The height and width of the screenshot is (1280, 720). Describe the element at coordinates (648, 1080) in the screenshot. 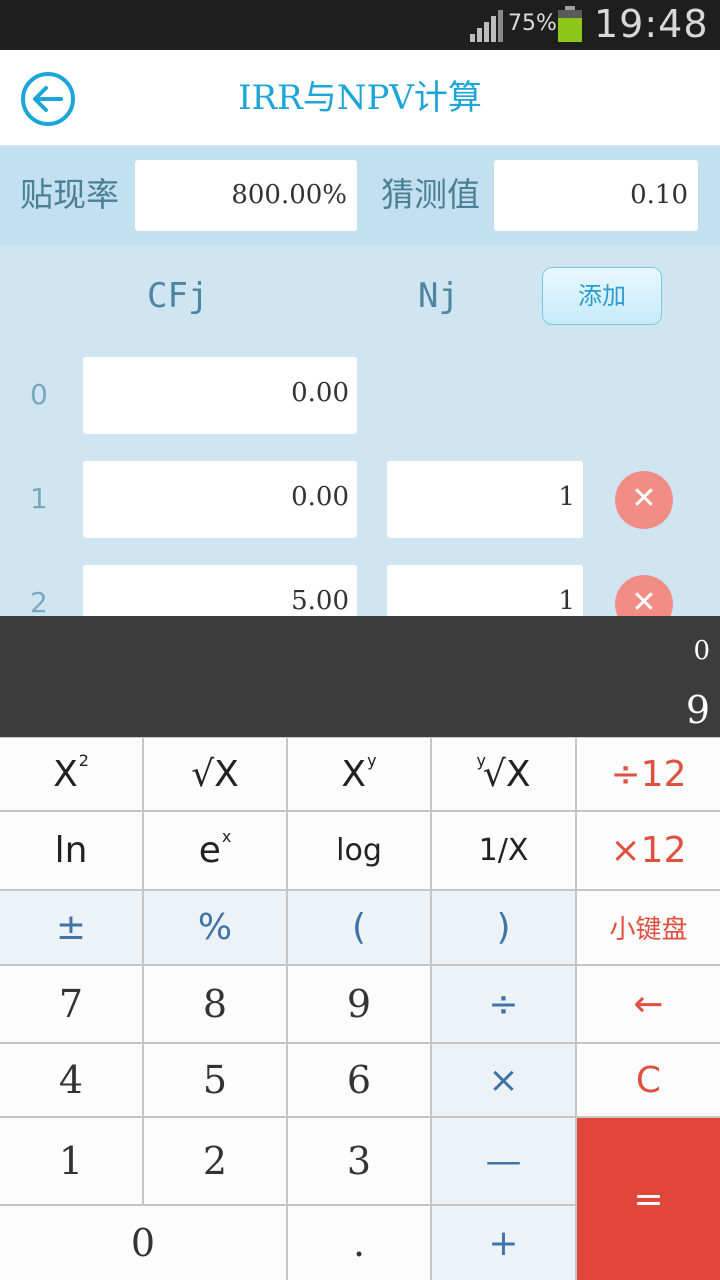

I see `clear-key: C` at that location.